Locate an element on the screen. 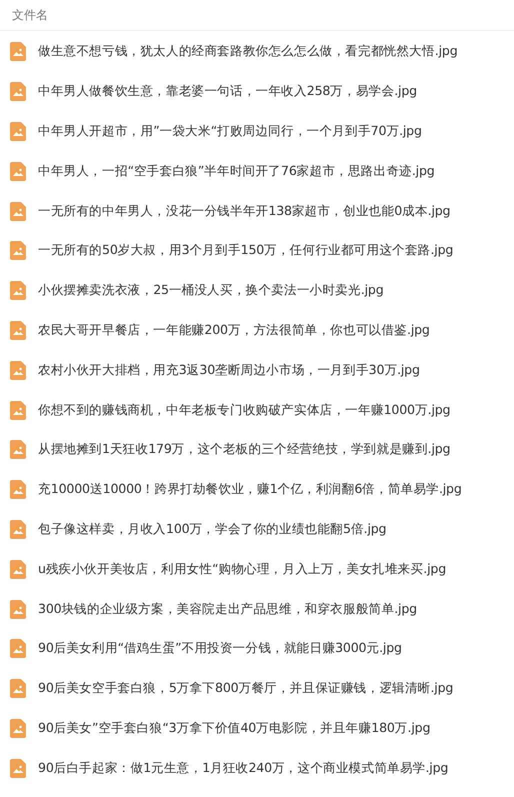  file-name: 充10000送10000！跨界打劫餐饮业，赚1个亿，利润翻6倍，简单易学.jpg is located at coordinates (250, 490).